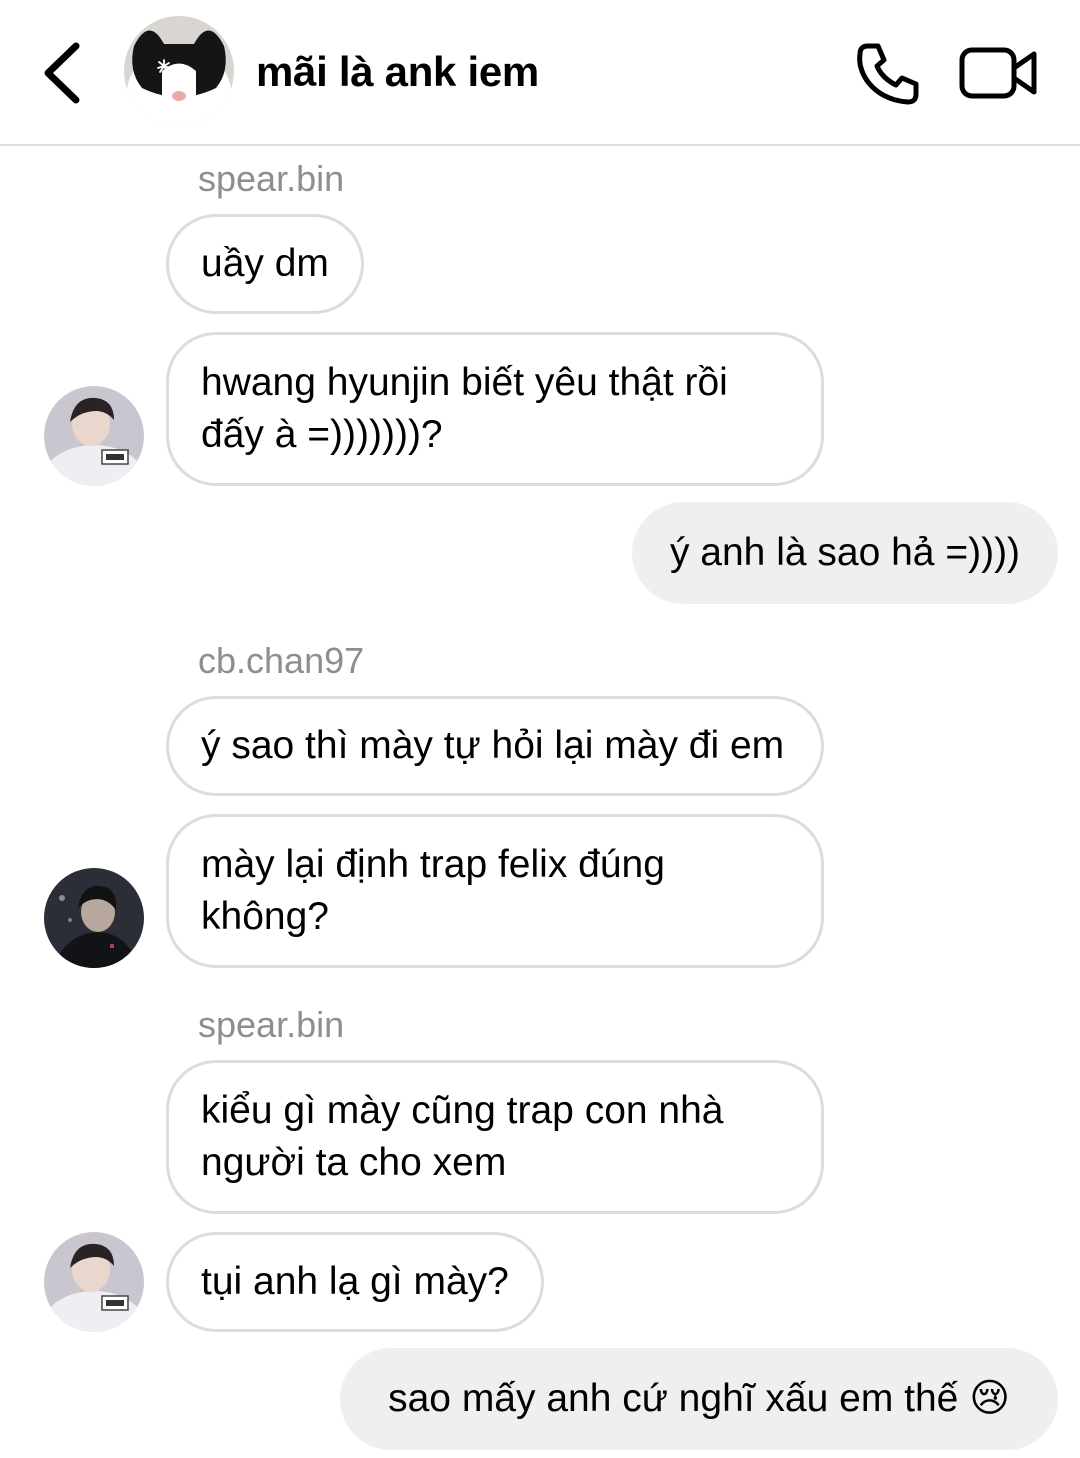 The height and width of the screenshot is (1458, 1080). I want to click on phone-icon, so click(888, 74).